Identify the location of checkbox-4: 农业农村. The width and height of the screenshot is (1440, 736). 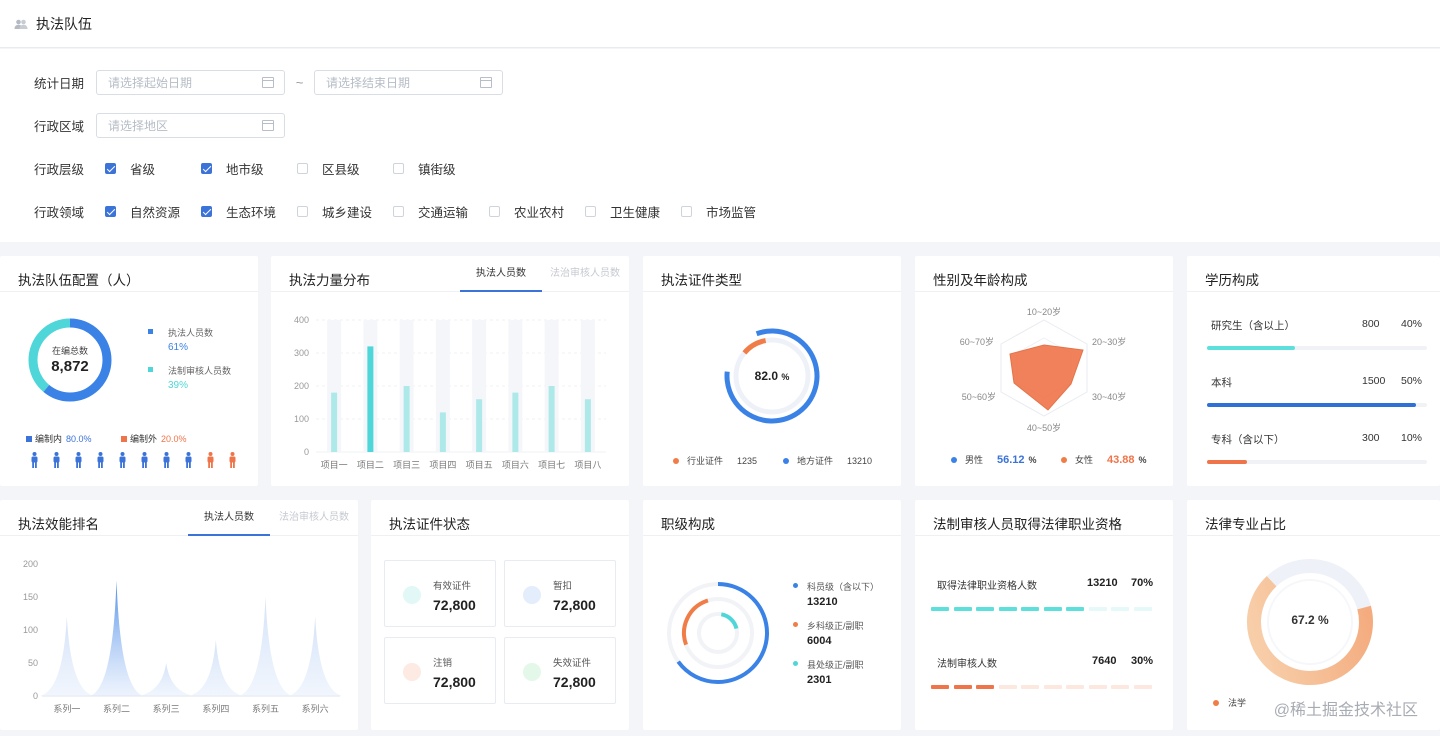
(537, 211).